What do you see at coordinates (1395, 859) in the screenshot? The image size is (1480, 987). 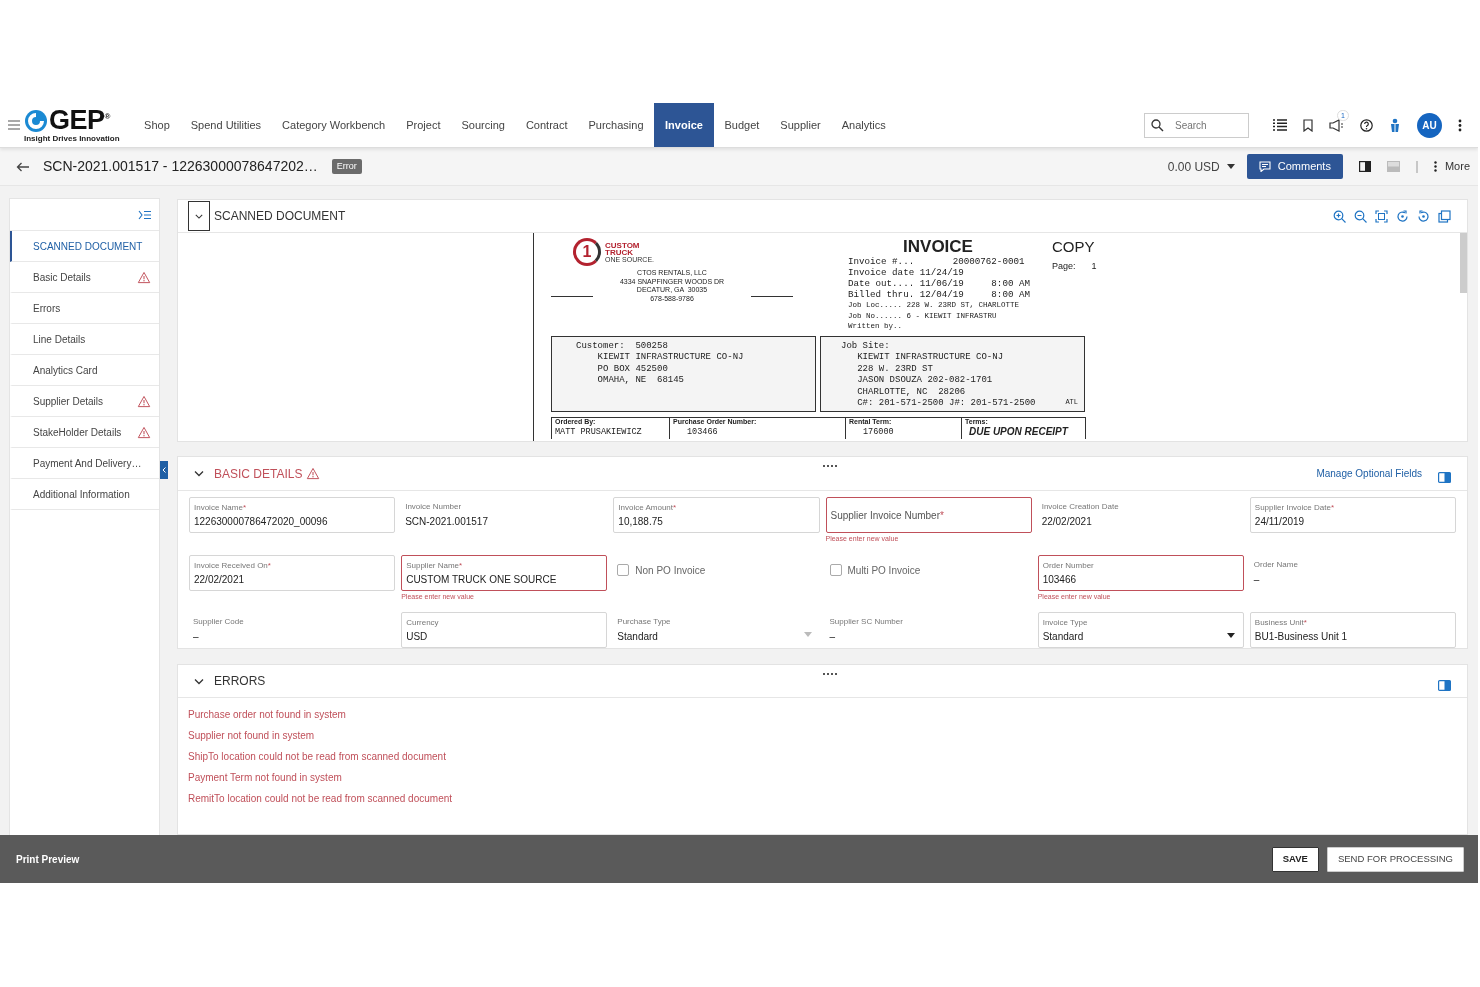 I see `footer-button: SEND FOR PROCESSING` at bounding box center [1395, 859].